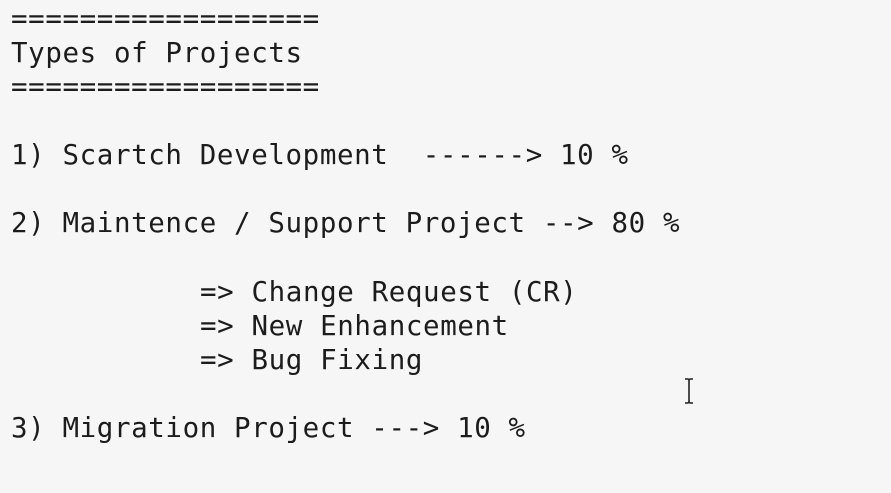 This screenshot has height=493, width=891. I want to click on sub-item-bug-fixing: => Bug Fixing, so click(312, 360).